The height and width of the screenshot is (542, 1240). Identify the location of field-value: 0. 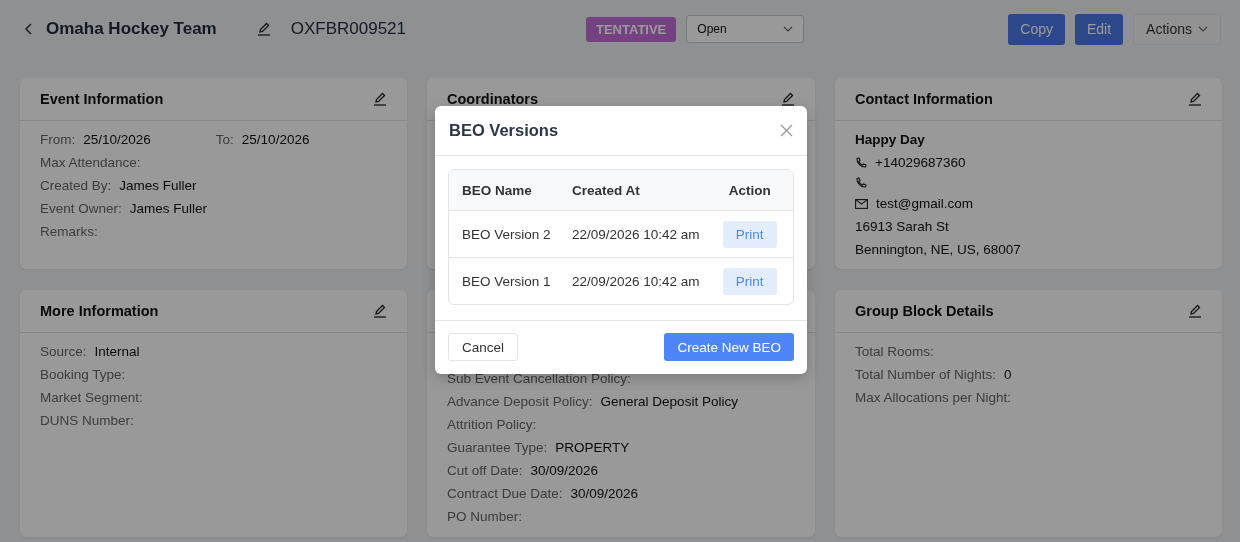
(1008, 374).